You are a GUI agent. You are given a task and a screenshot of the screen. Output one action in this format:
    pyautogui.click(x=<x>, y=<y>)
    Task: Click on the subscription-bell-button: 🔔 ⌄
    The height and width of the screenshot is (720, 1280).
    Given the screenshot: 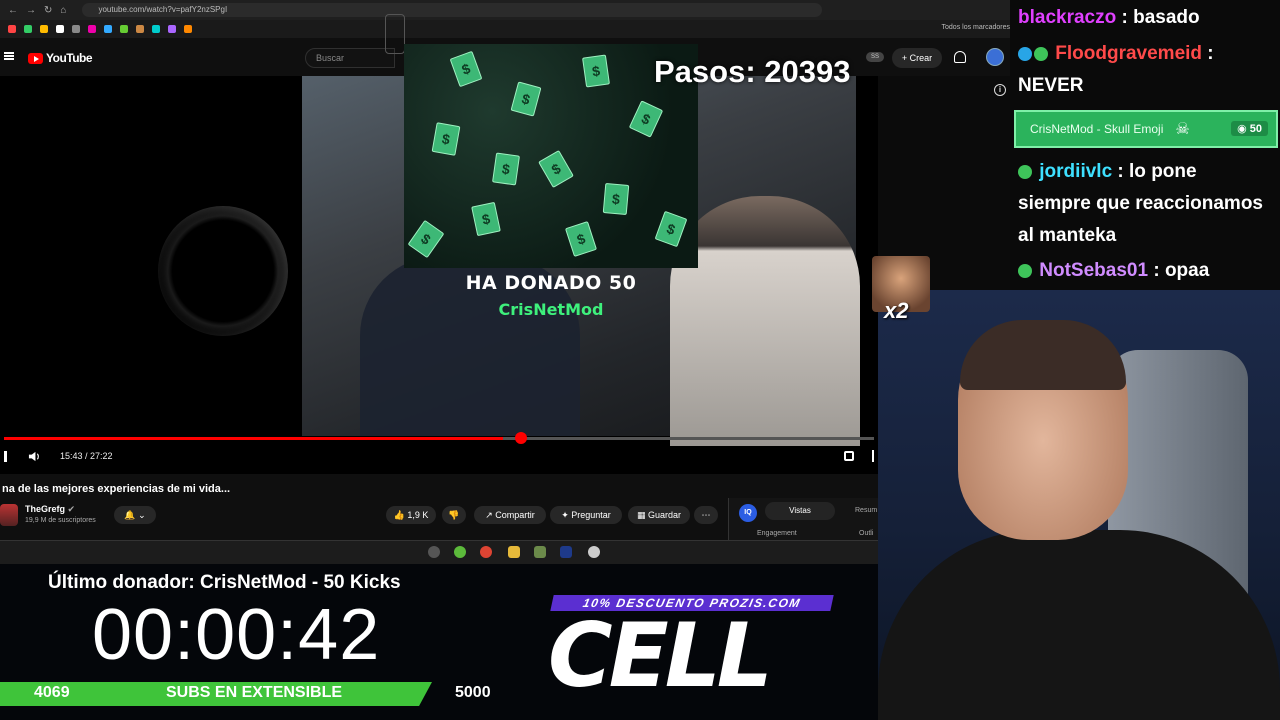 What is the action you would take?
    pyautogui.click(x=135, y=515)
    